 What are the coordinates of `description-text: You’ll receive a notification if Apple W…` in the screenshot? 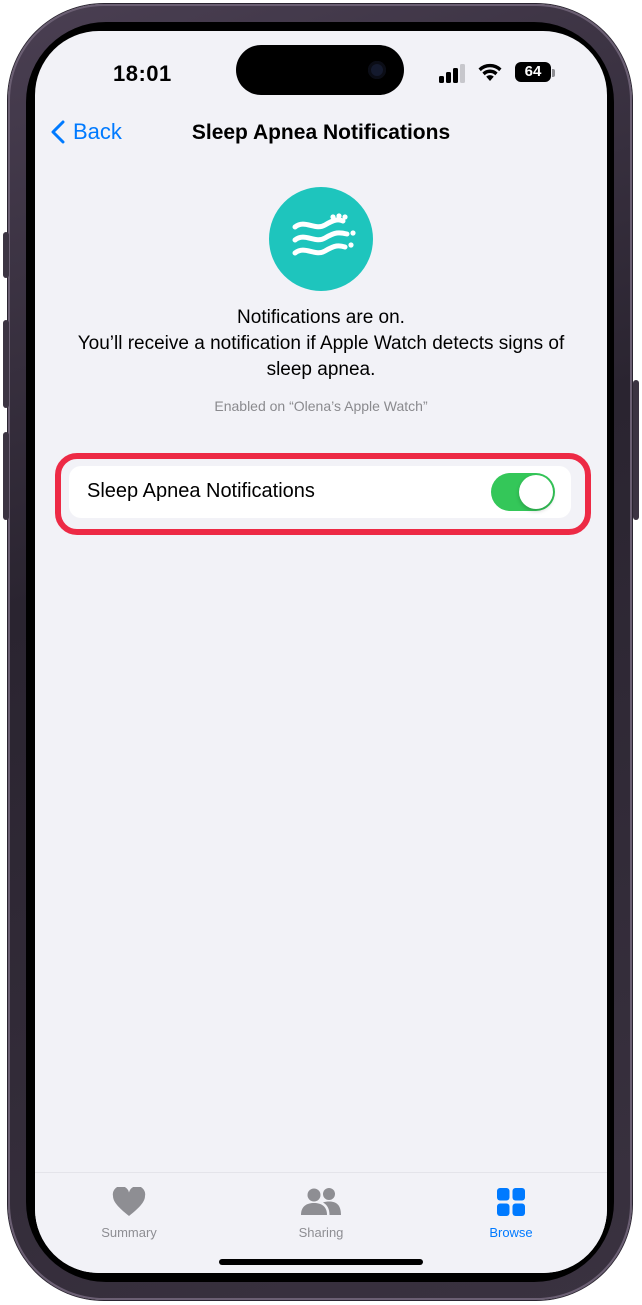 It's located at (321, 356).